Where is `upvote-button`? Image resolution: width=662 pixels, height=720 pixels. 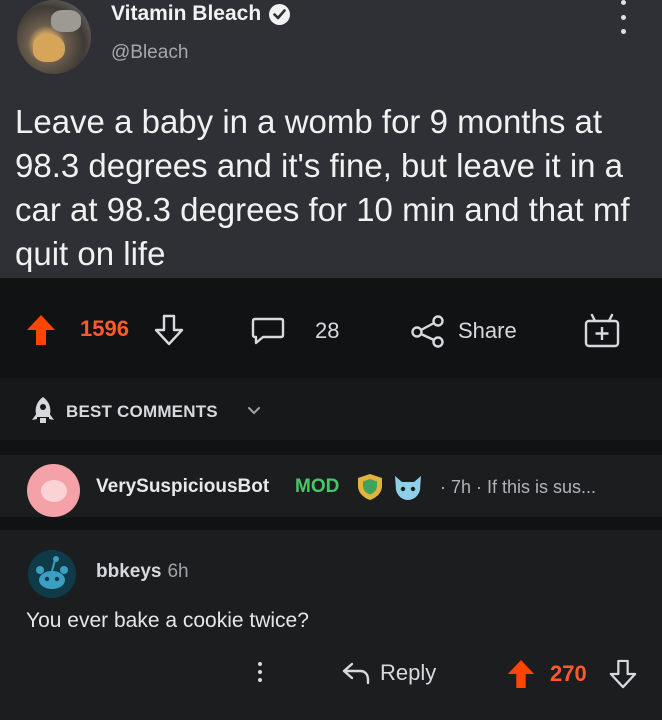
upvote-button is located at coordinates (41, 330).